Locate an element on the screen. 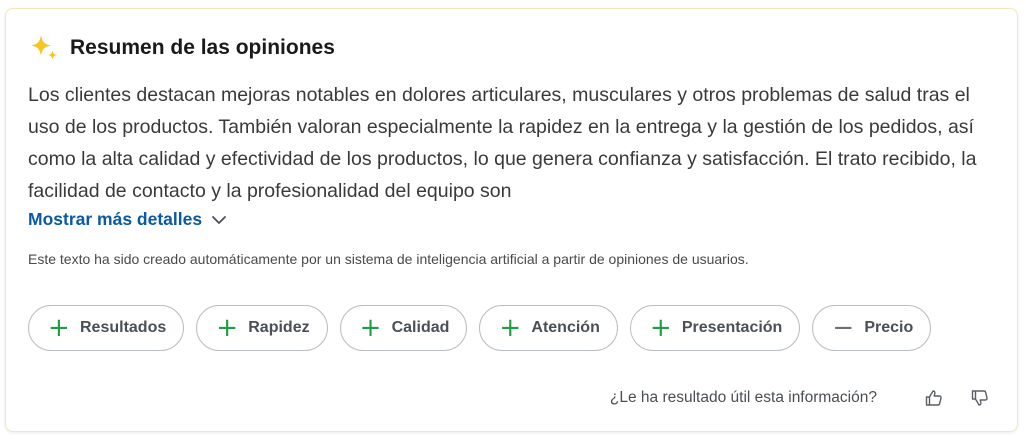 The width and height of the screenshot is (1026, 439). tag-presentacion: + Presentación is located at coordinates (715, 328).